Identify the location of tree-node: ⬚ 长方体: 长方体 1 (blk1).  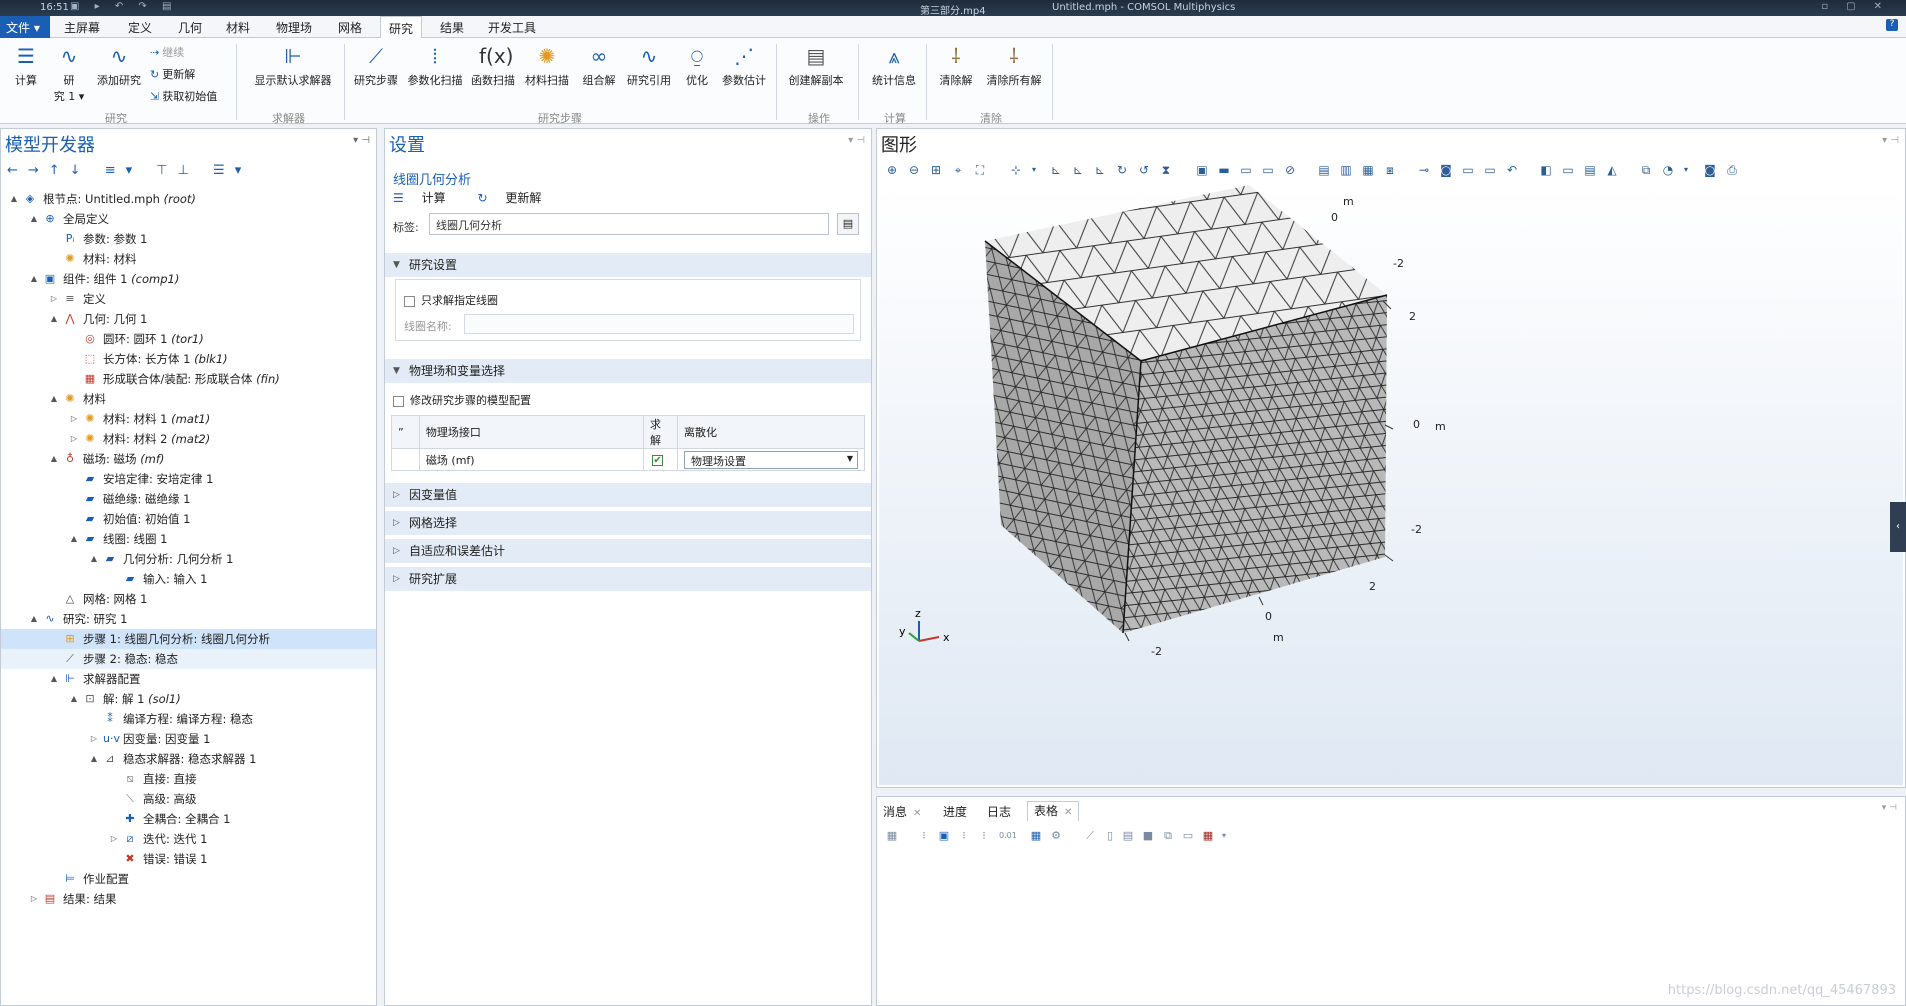
(188, 359).